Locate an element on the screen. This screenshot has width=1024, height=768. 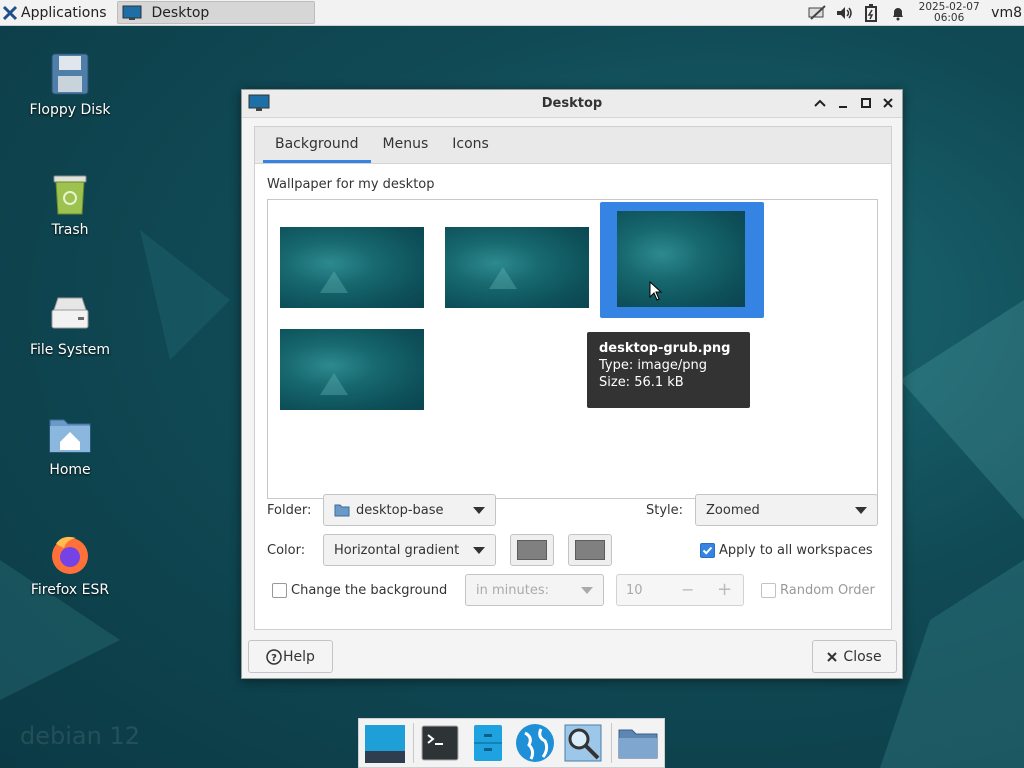
tooltip-size: Size: 56.1 kB is located at coordinates (641, 382).